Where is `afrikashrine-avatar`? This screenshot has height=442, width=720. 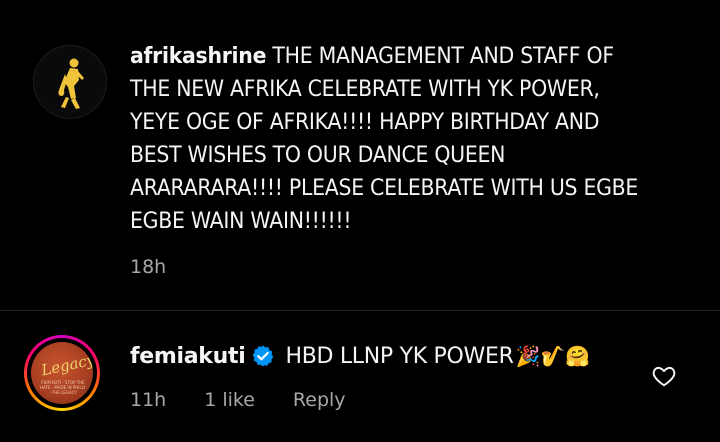
afrikashrine-avatar is located at coordinates (70, 82).